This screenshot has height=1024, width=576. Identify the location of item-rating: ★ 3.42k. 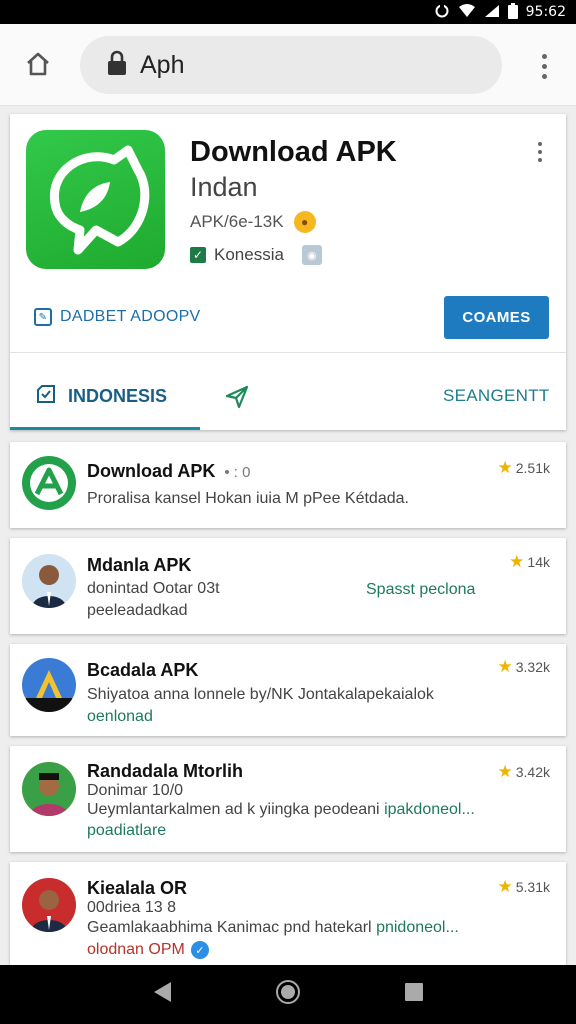
(524, 771).